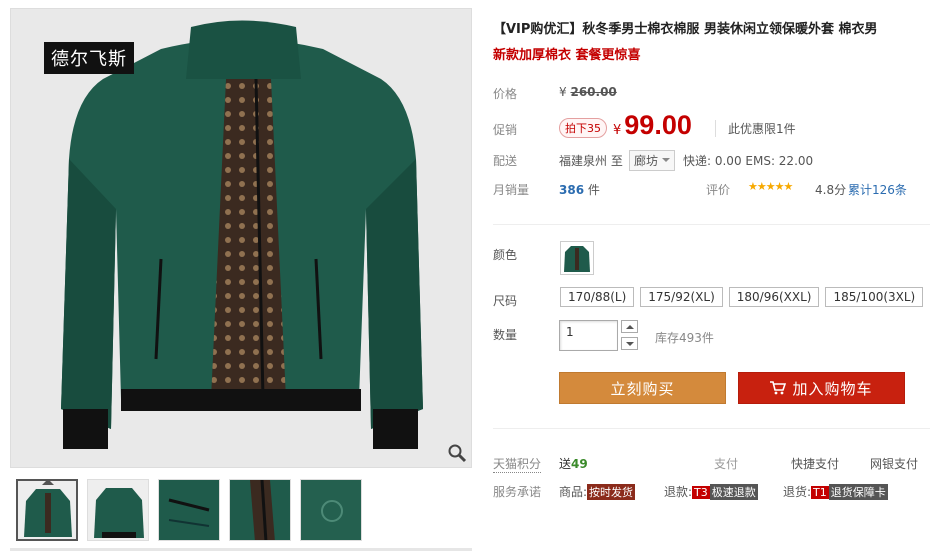  I want to click on ship-from: 福建泉州 至, so click(591, 160).